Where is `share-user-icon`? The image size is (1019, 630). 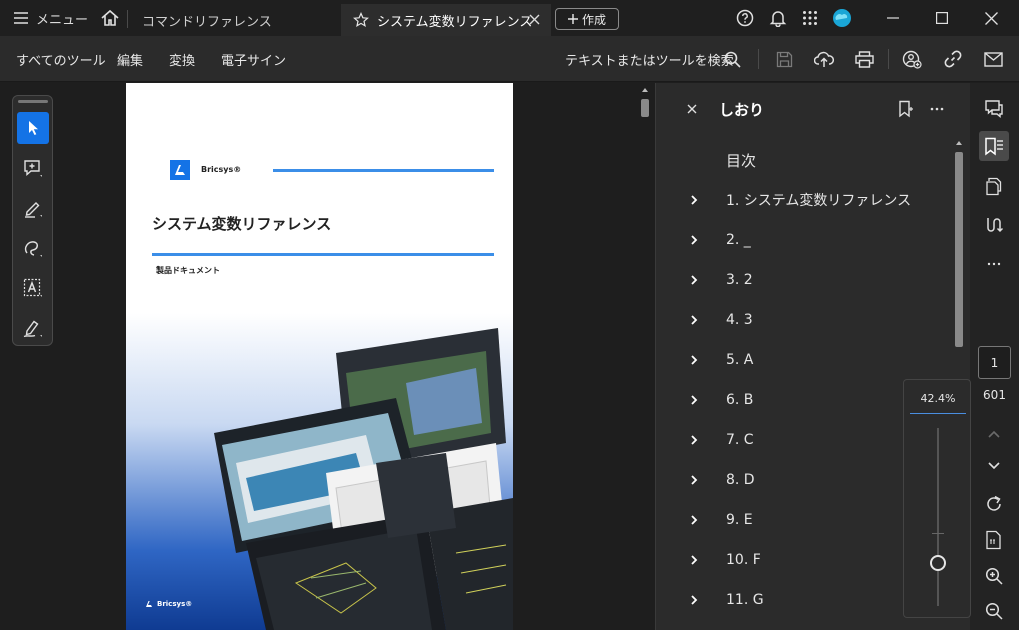 share-user-icon is located at coordinates (912, 59).